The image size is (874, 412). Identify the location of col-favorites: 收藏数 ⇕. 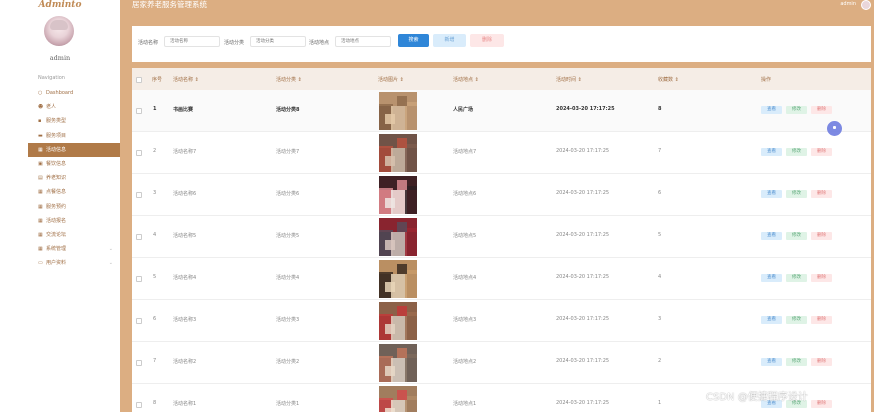
(668, 79).